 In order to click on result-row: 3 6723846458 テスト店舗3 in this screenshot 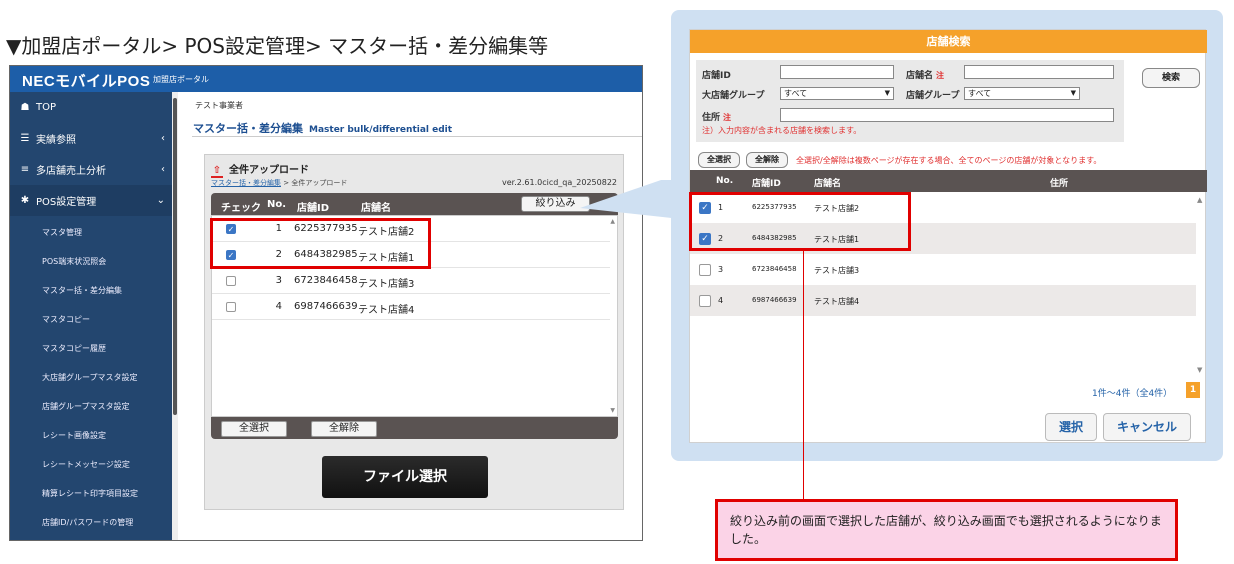, I will do `click(943, 269)`.